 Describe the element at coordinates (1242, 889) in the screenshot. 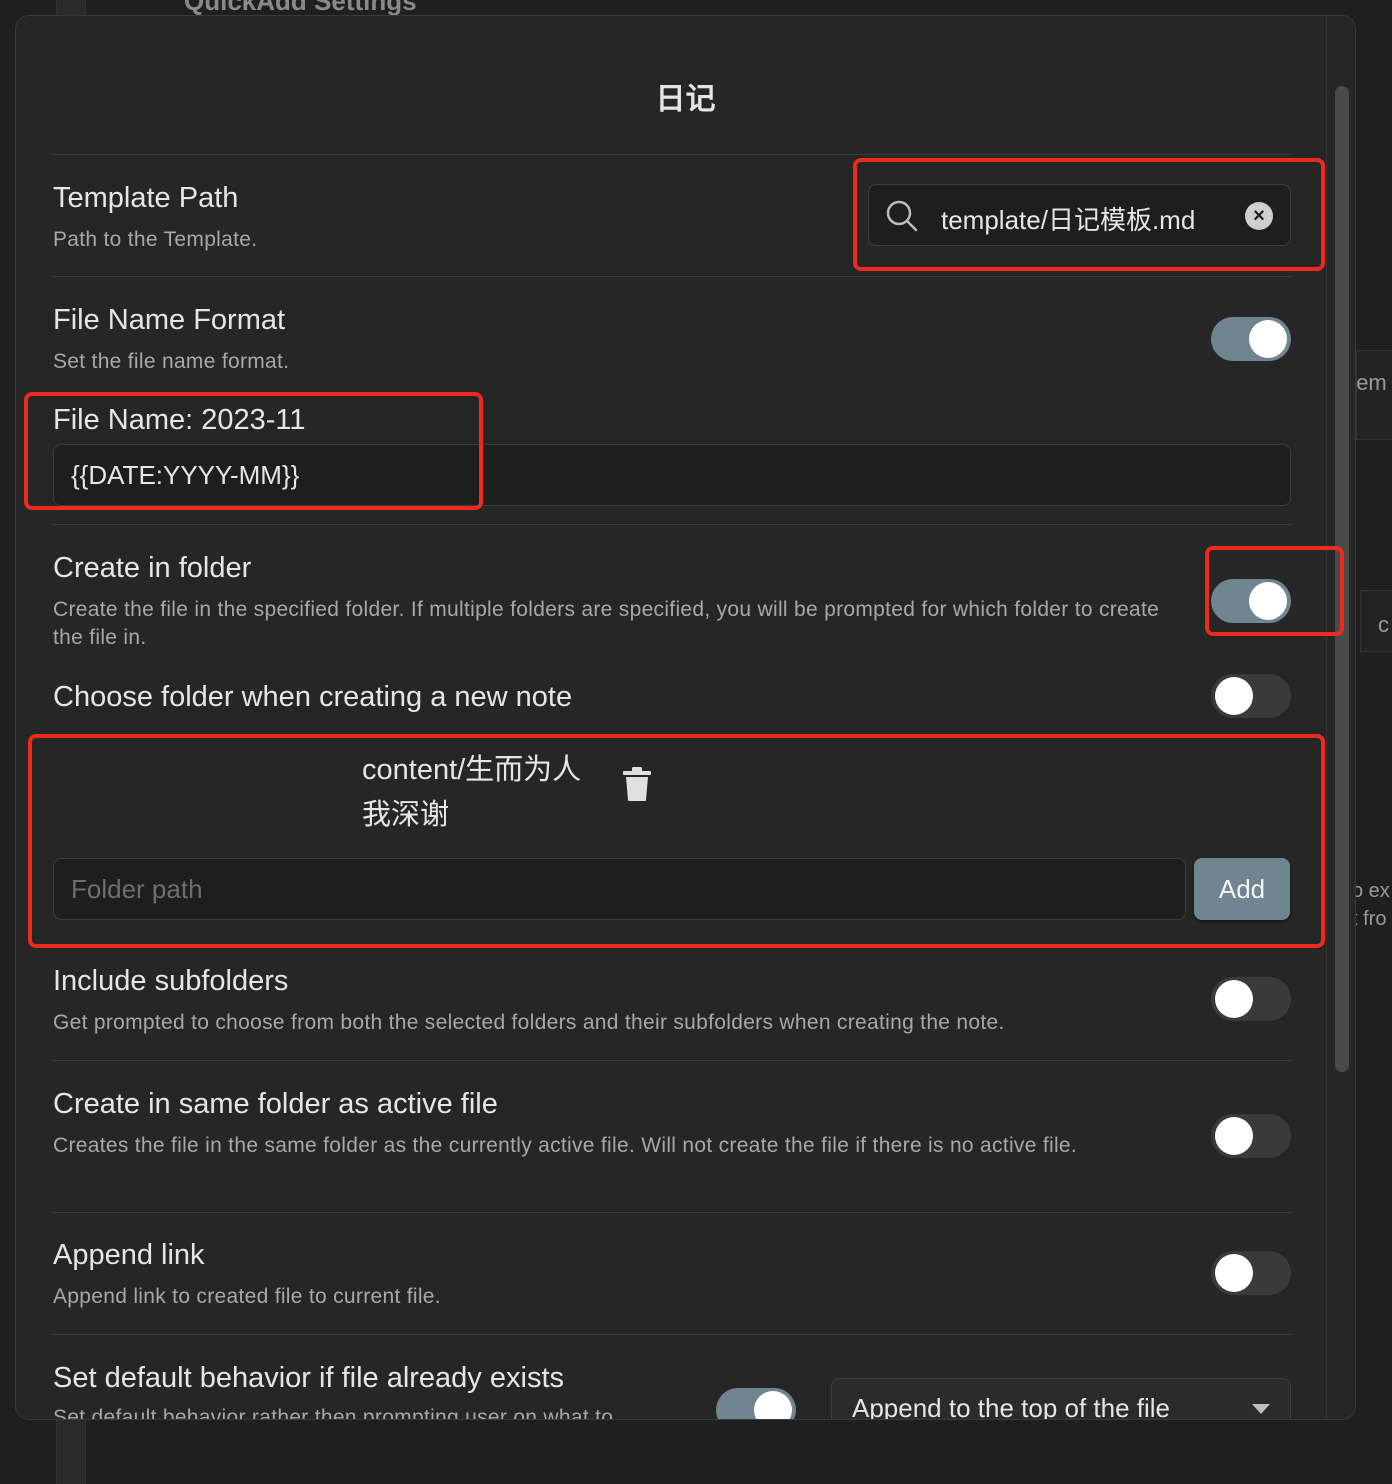

I see `add-folder-button: Add` at that location.